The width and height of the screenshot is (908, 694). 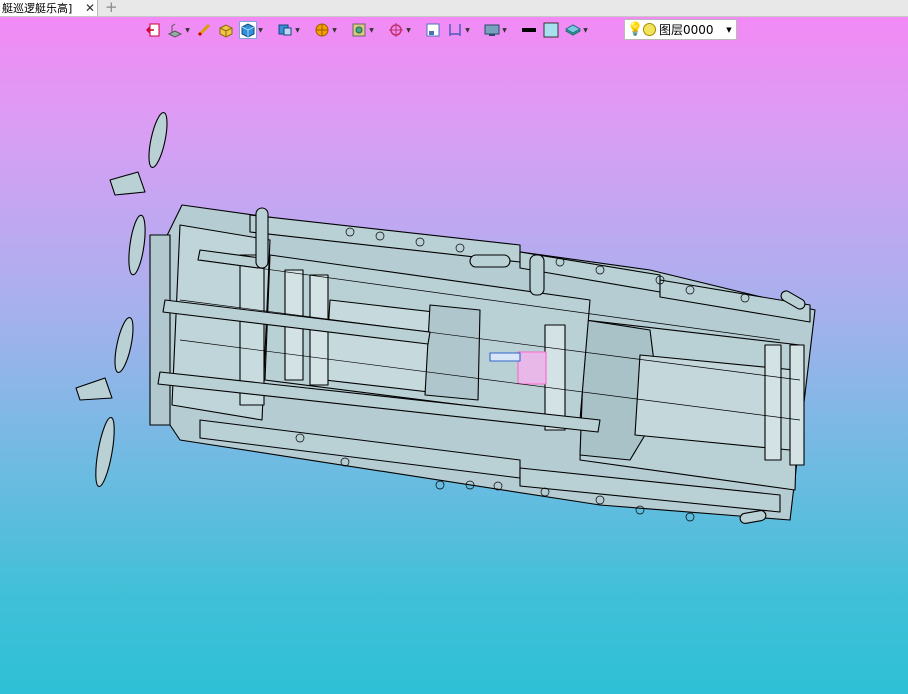 What do you see at coordinates (187, 30) in the screenshot?
I see `view-orient-dropdown-icon: ▼` at bounding box center [187, 30].